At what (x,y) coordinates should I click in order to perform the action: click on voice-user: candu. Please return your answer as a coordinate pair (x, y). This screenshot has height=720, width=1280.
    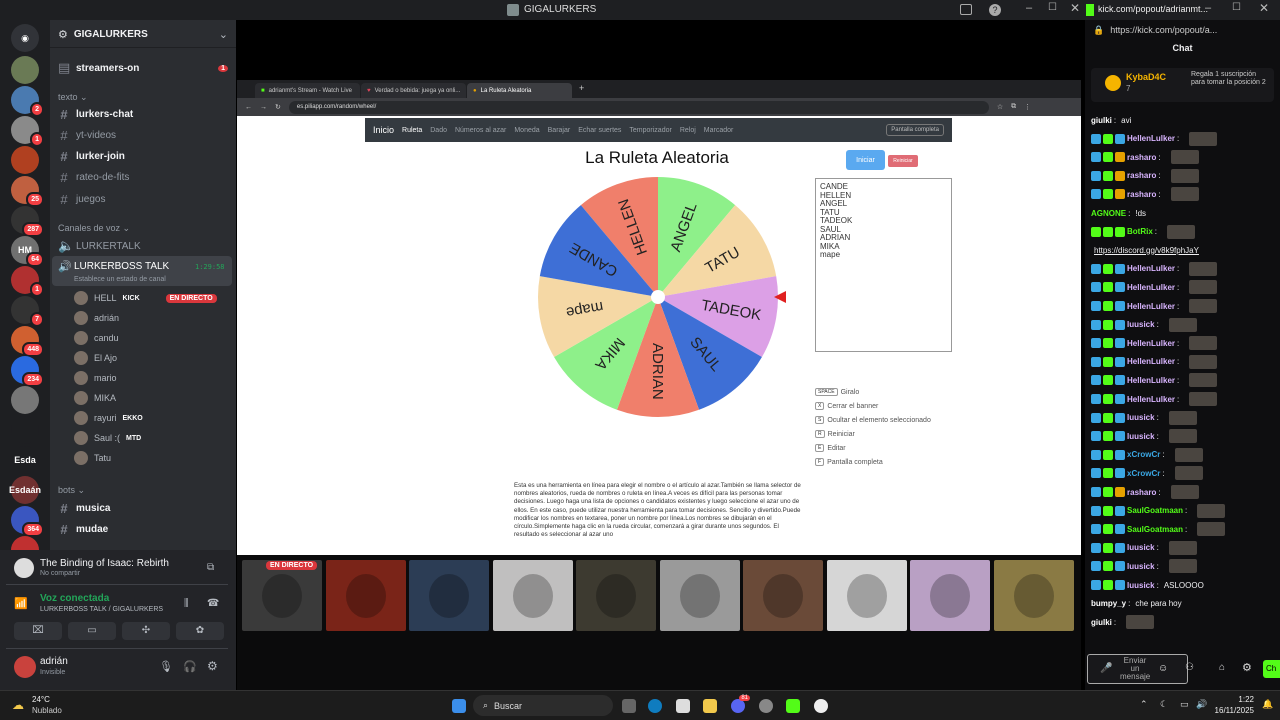
    Looking at the image, I should click on (96, 338).